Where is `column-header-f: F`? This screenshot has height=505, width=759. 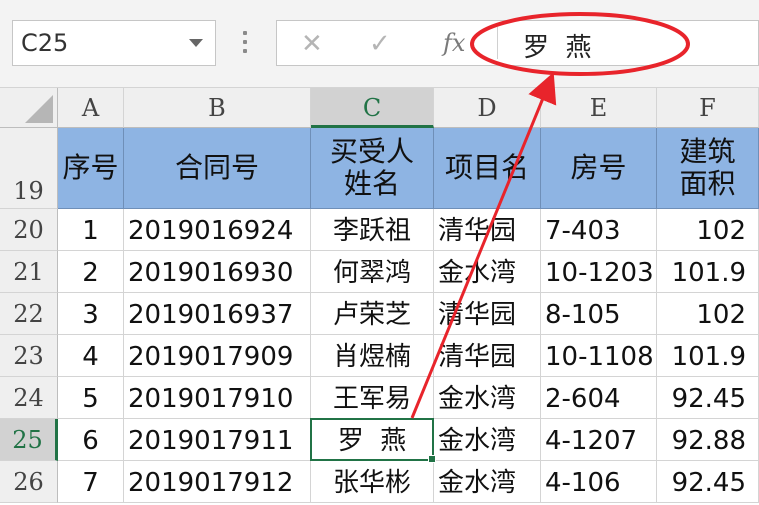 column-header-f: F is located at coordinates (708, 108).